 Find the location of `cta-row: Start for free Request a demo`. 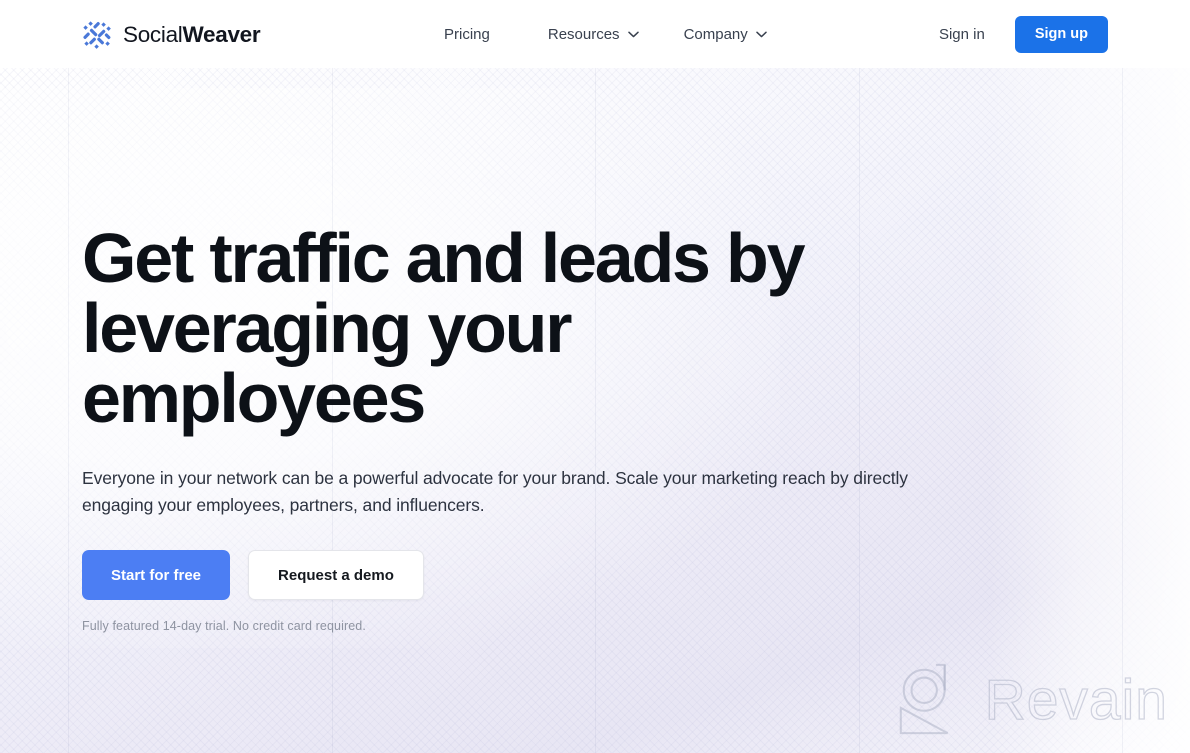

cta-row: Start for free Request a demo is located at coordinates (532, 575).